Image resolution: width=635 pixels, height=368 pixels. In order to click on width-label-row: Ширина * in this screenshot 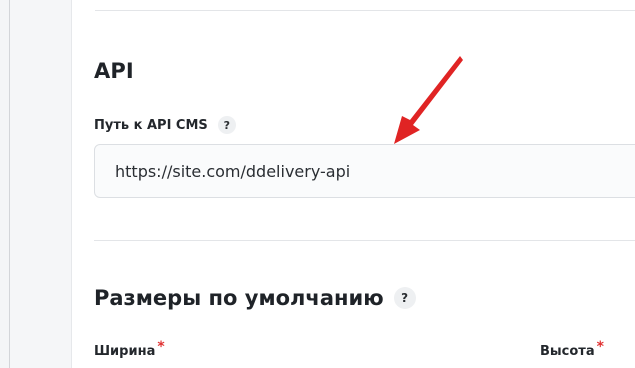, I will do `click(129, 349)`.